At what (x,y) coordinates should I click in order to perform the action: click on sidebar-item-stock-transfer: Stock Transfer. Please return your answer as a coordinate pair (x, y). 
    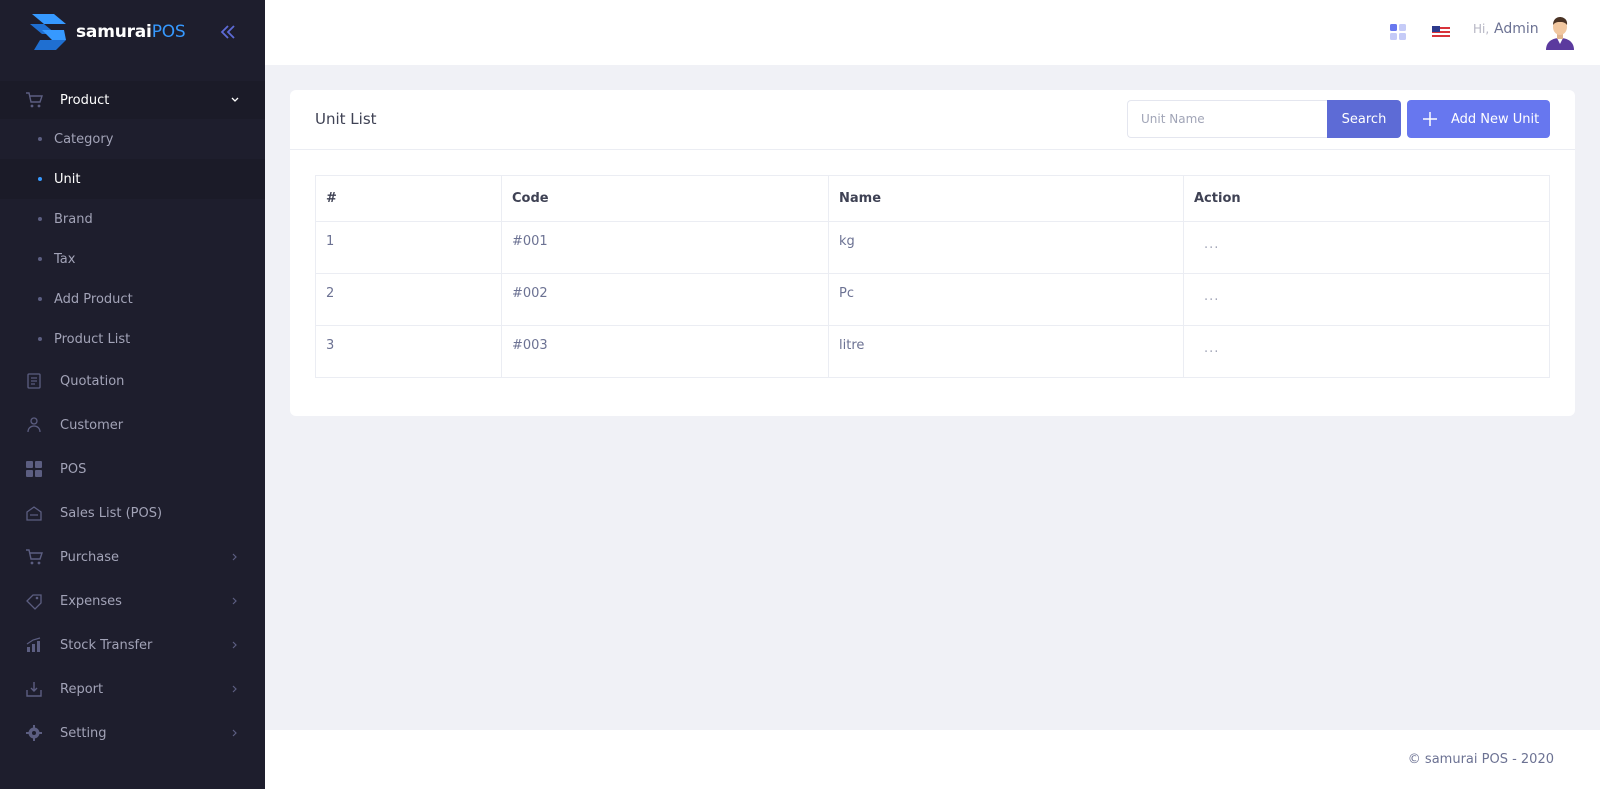
    Looking at the image, I should click on (132, 645).